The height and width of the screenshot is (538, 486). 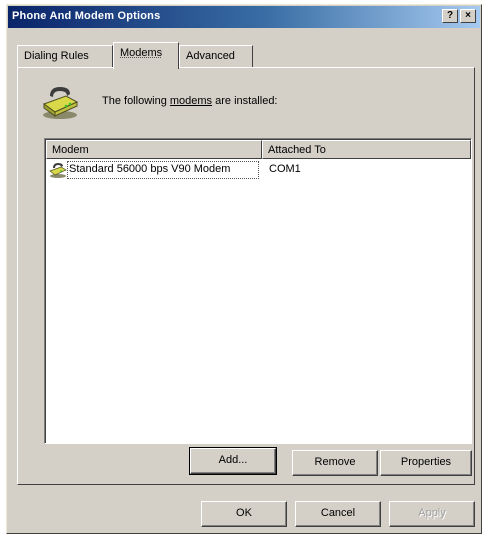 I want to click on column-header-modem: Modem, so click(x=154, y=149).